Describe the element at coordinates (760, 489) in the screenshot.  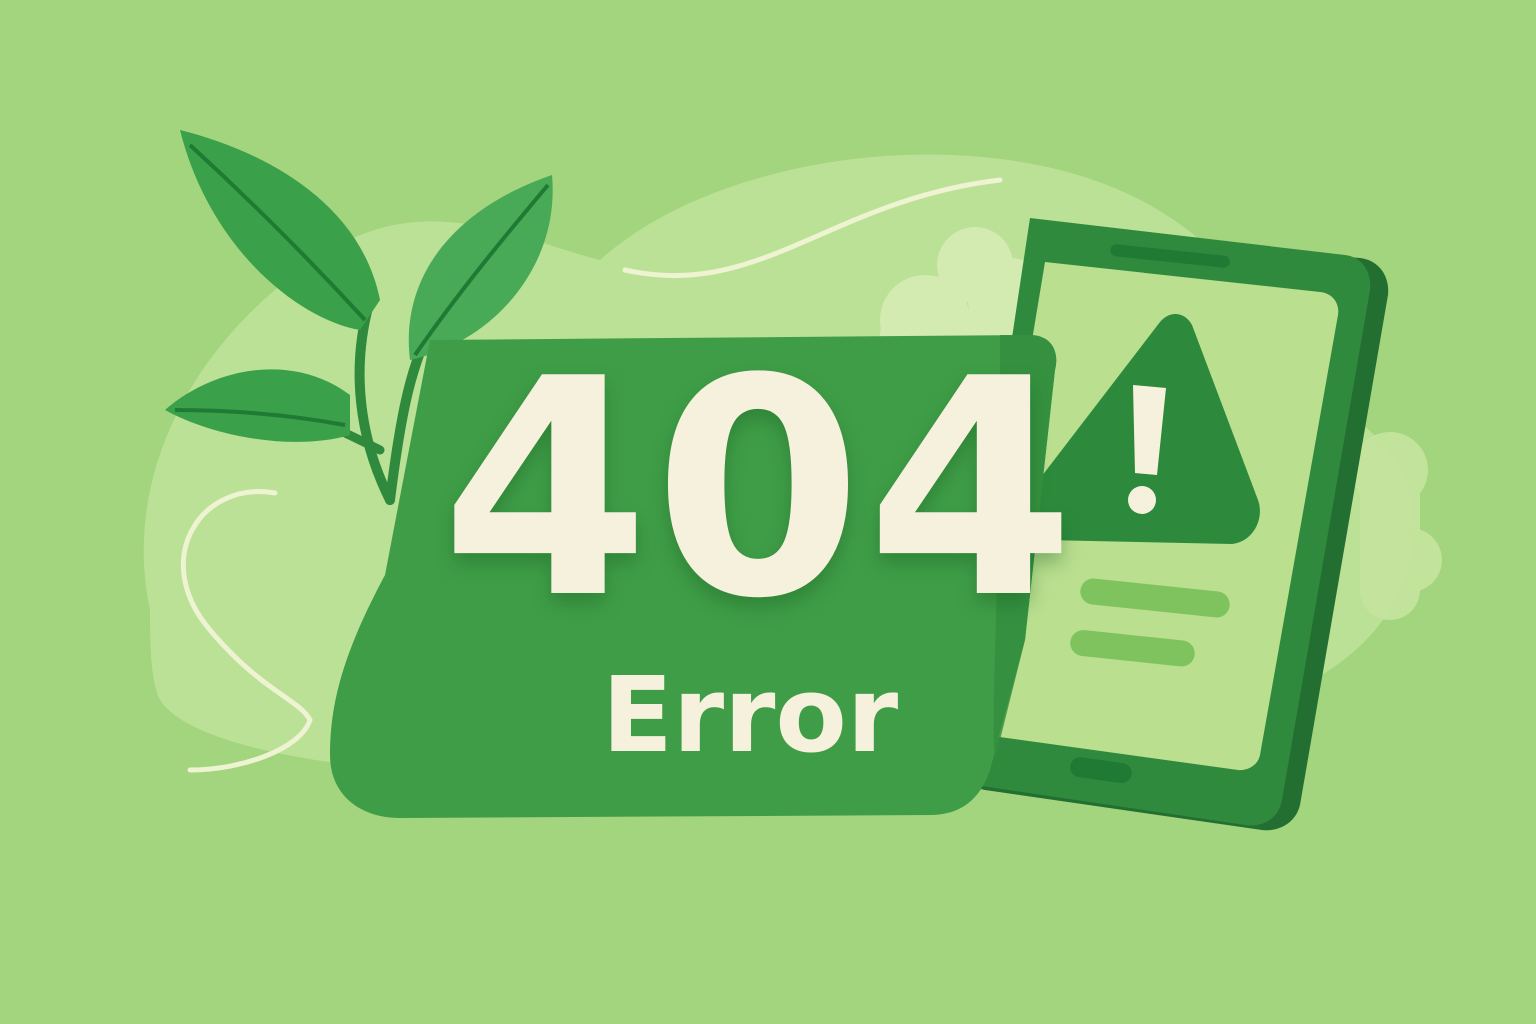
I see `error-code: 404` at that location.